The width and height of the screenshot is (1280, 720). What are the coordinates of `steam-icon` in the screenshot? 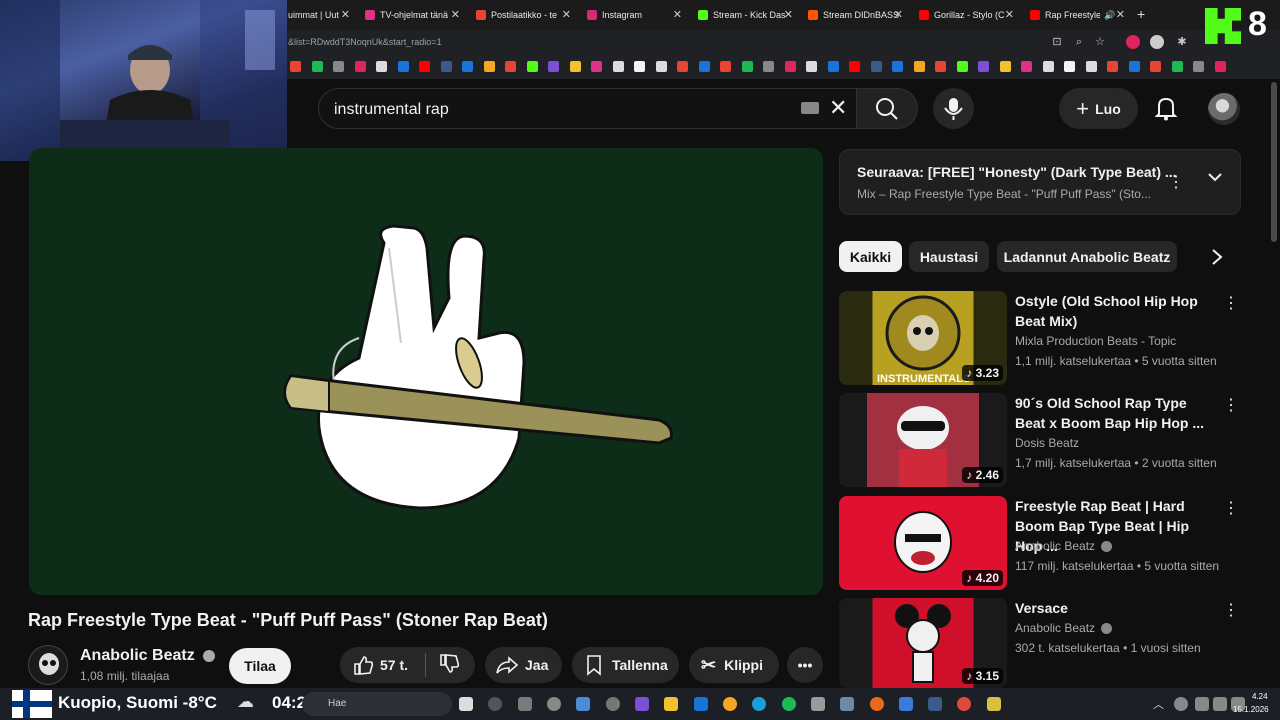 It's located at (935, 704).